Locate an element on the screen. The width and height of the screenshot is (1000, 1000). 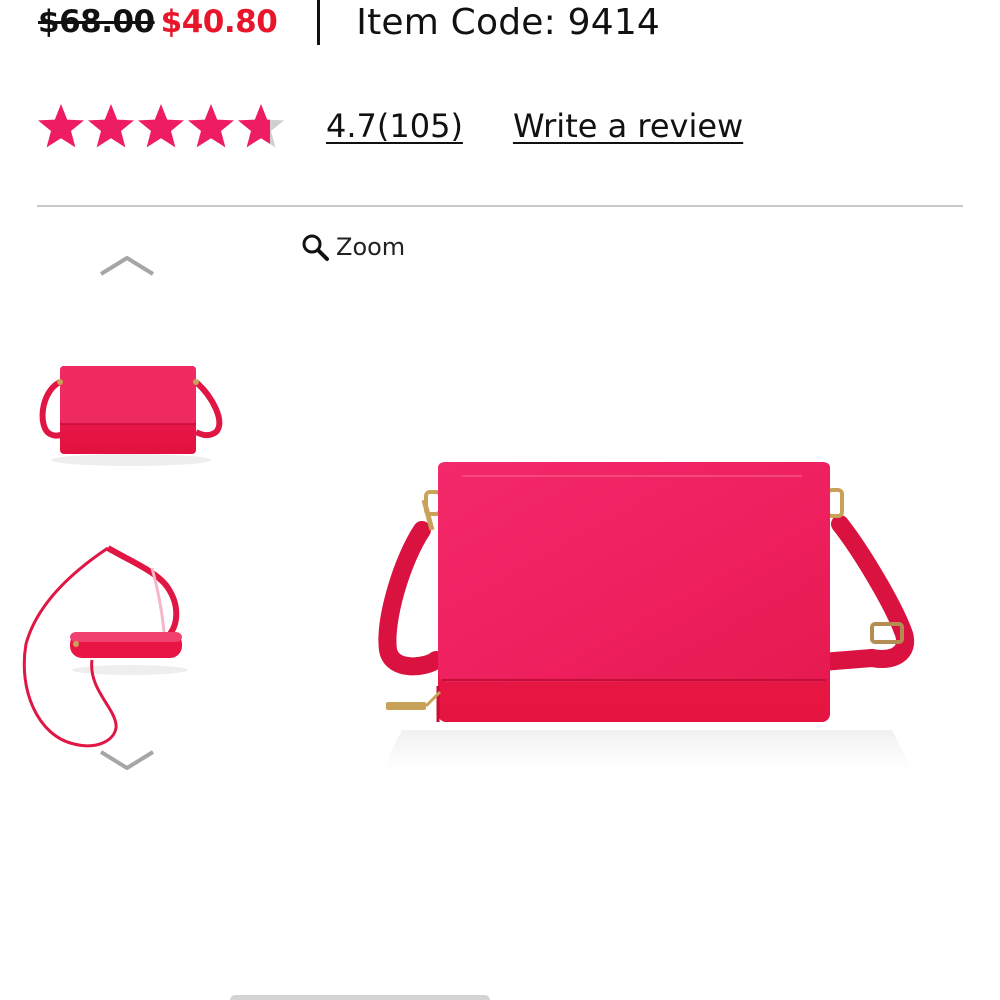
chevron-up-icon is located at coordinates (127, 265).